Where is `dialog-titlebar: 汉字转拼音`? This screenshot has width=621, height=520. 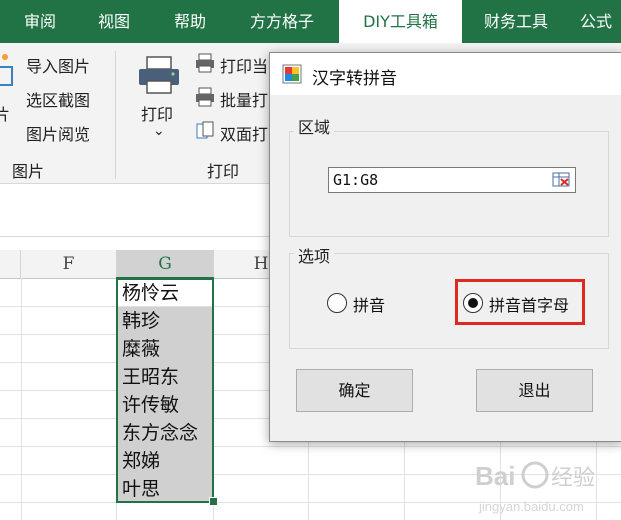 dialog-titlebar: 汉字转拼音 is located at coordinates (445, 74).